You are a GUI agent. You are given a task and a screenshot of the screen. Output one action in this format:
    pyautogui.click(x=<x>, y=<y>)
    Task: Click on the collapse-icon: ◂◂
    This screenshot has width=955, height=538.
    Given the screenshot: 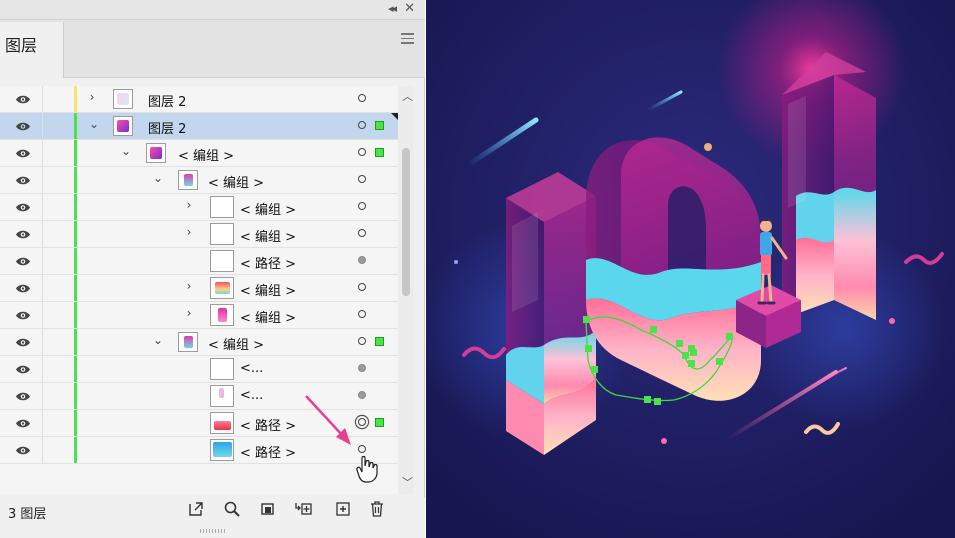 What is the action you would take?
    pyautogui.click(x=392, y=8)
    